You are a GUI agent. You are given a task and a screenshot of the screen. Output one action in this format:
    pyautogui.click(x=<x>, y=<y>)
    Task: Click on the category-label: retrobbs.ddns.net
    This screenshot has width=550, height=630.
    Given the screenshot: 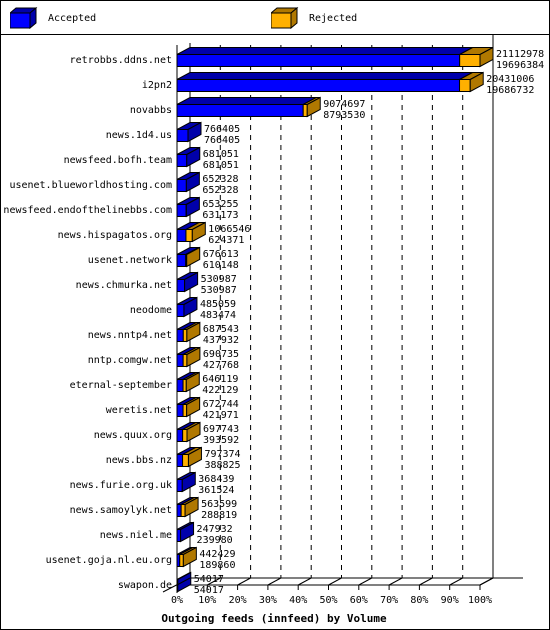 What is the action you would take?
    pyautogui.click(x=121, y=60)
    